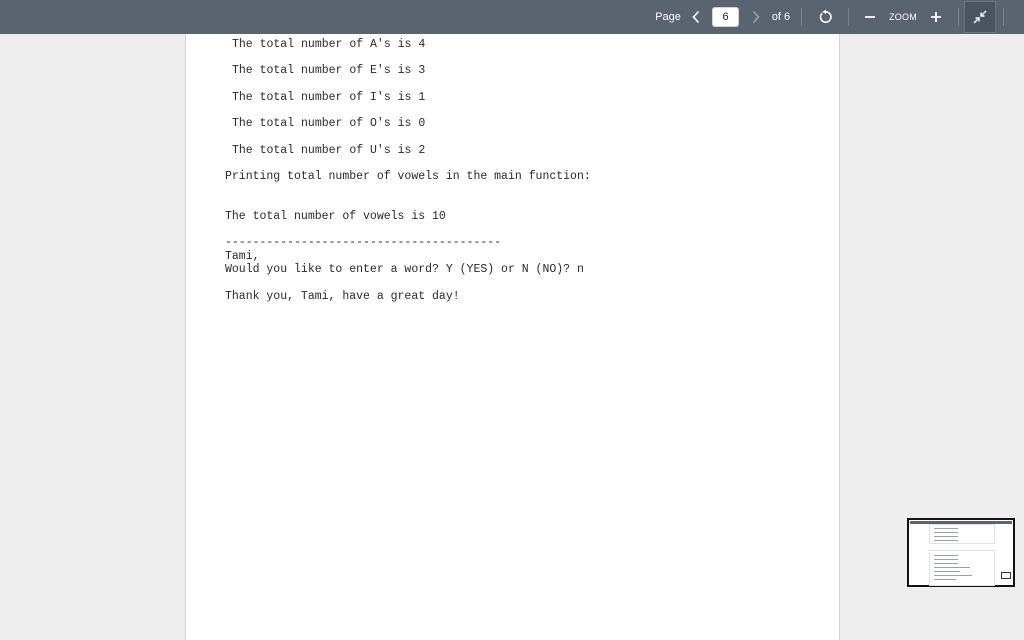 This screenshot has height=640, width=1024. What do you see at coordinates (1006, 575) in the screenshot?
I see `thumbnail-viewport-indicator` at bounding box center [1006, 575].